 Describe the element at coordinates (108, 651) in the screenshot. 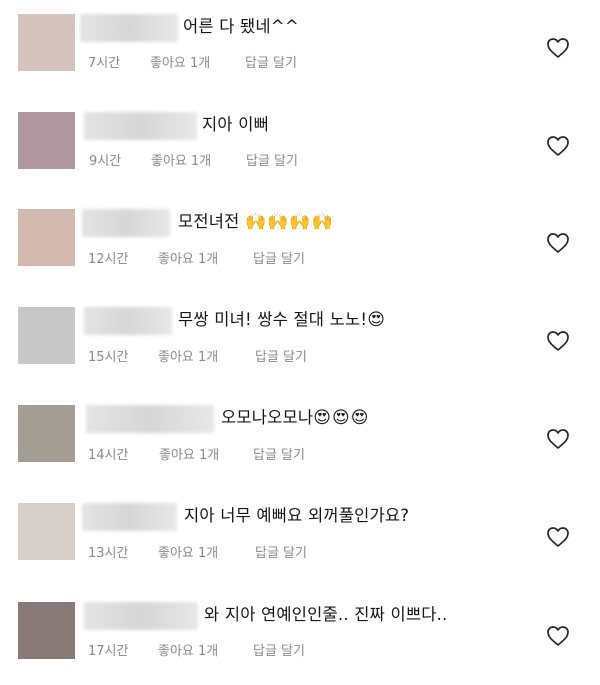

I see `comment-time: 17시간` at that location.